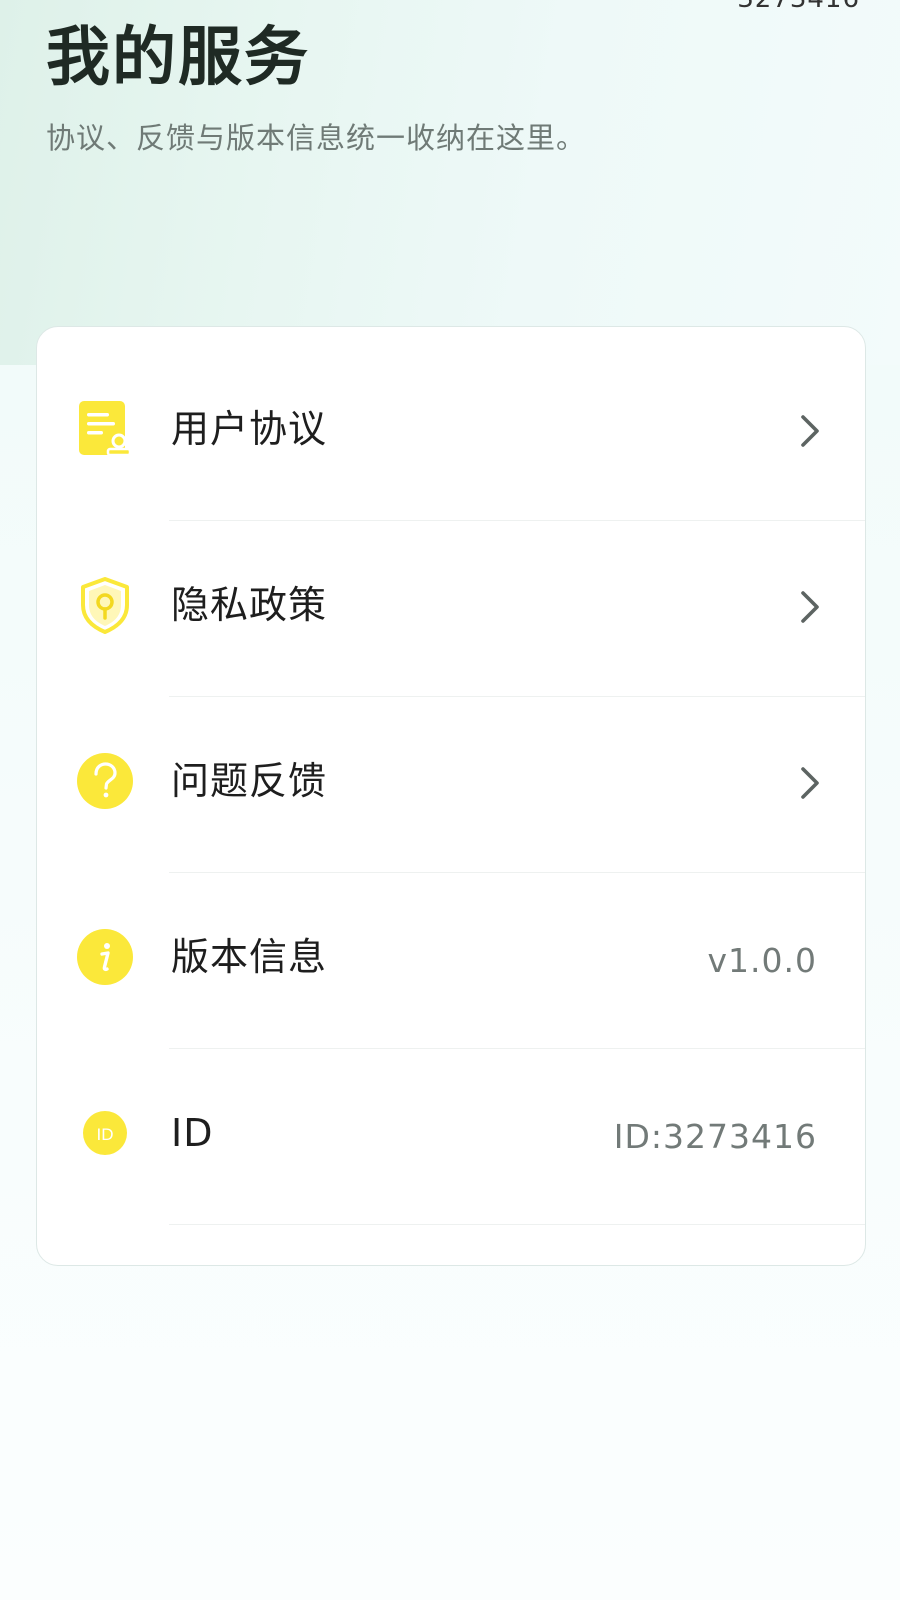 Image resolution: width=900 pixels, height=1600 pixels. Describe the element at coordinates (316, 138) in the screenshot. I see `page-subtitle: 协议、反馈与版本信息统一收纳在这里。` at that location.